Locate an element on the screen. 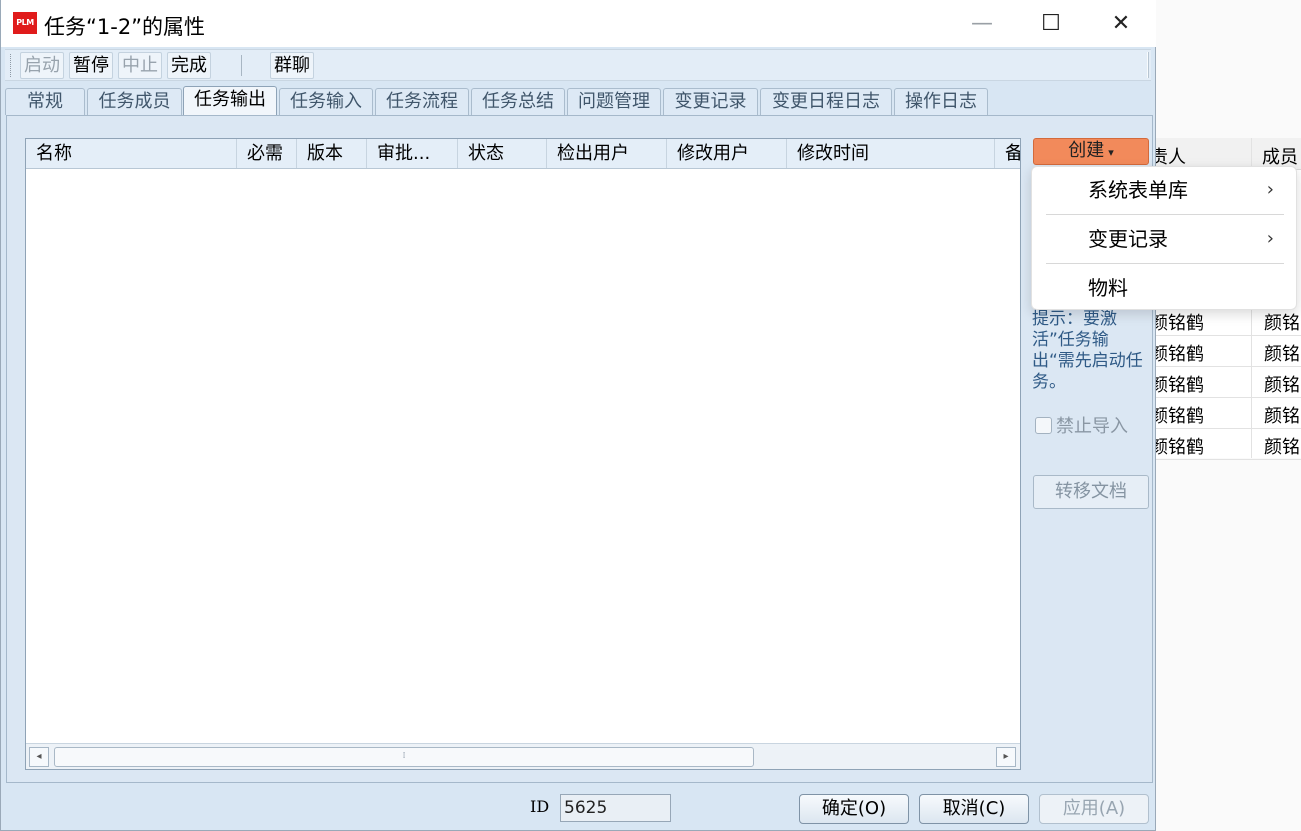  tab-change-schedule-log: 变更日程日志 is located at coordinates (826, 101).